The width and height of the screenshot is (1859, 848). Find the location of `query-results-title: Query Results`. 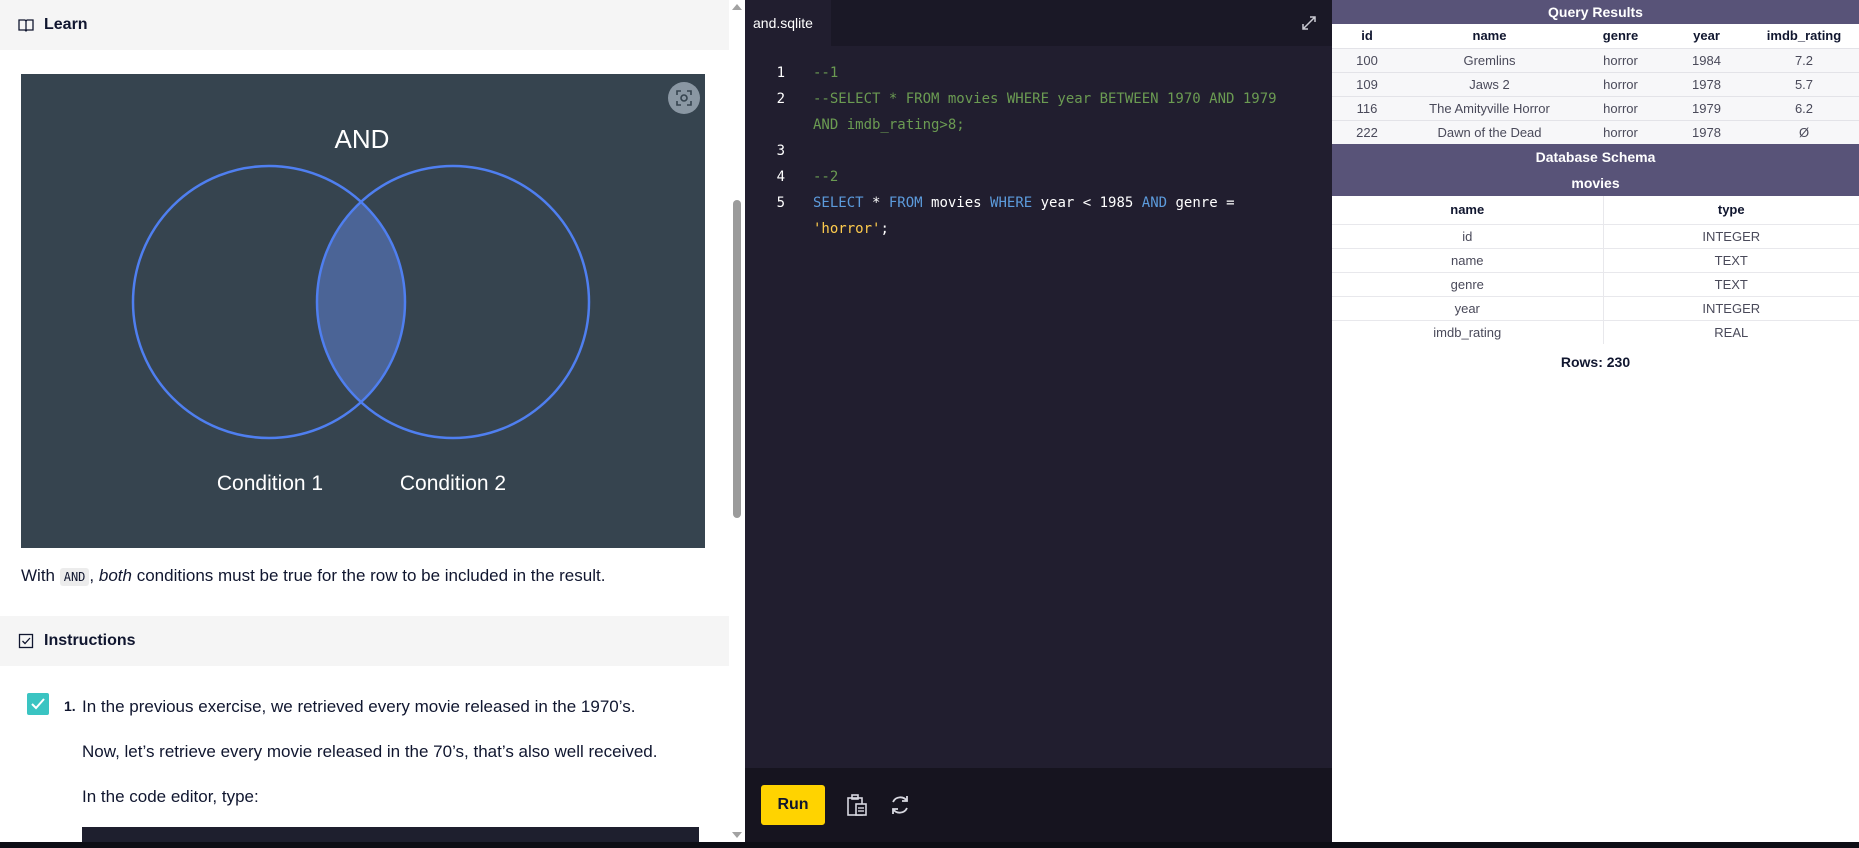

query-results-title: Query Results is located at coordinates (1595, 12).